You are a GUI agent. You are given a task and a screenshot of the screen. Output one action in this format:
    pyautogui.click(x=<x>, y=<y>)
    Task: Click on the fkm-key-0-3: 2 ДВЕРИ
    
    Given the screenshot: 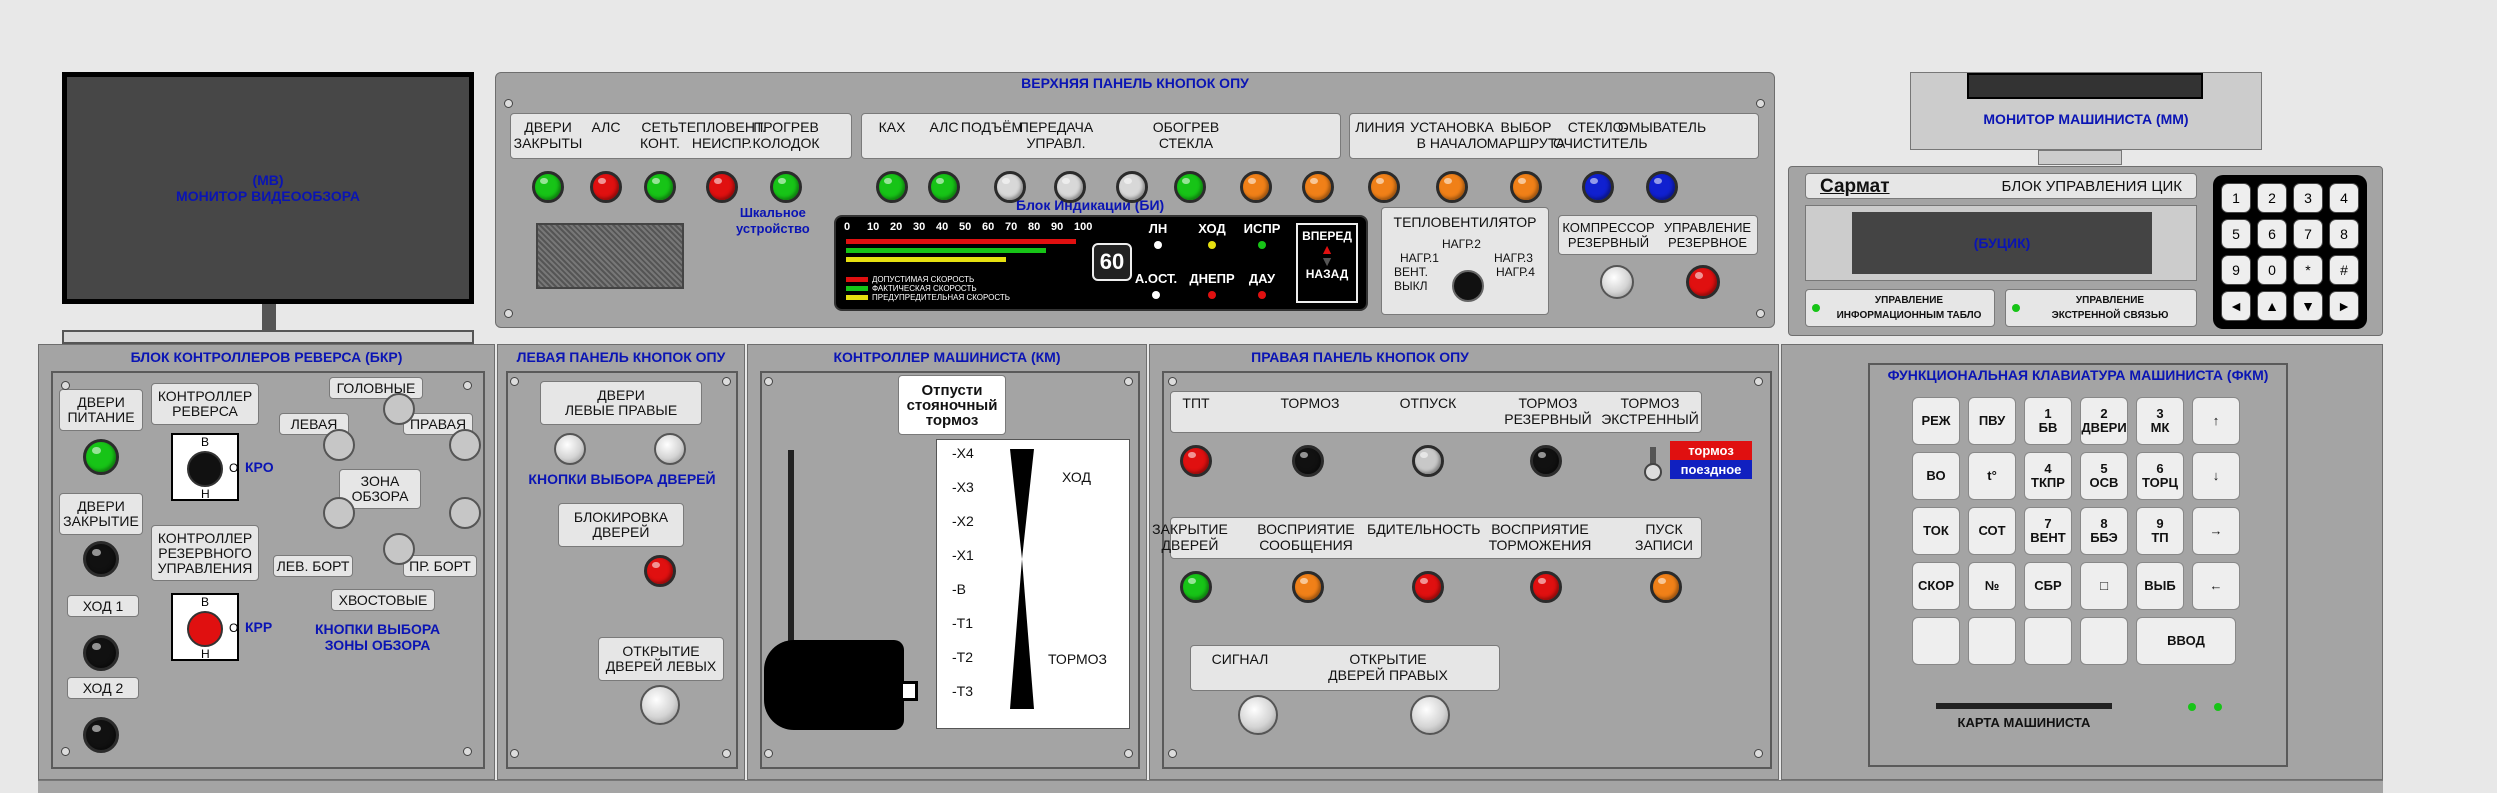 What is the action you would take?
    pyautogui.click(x=2104, y=421)
    